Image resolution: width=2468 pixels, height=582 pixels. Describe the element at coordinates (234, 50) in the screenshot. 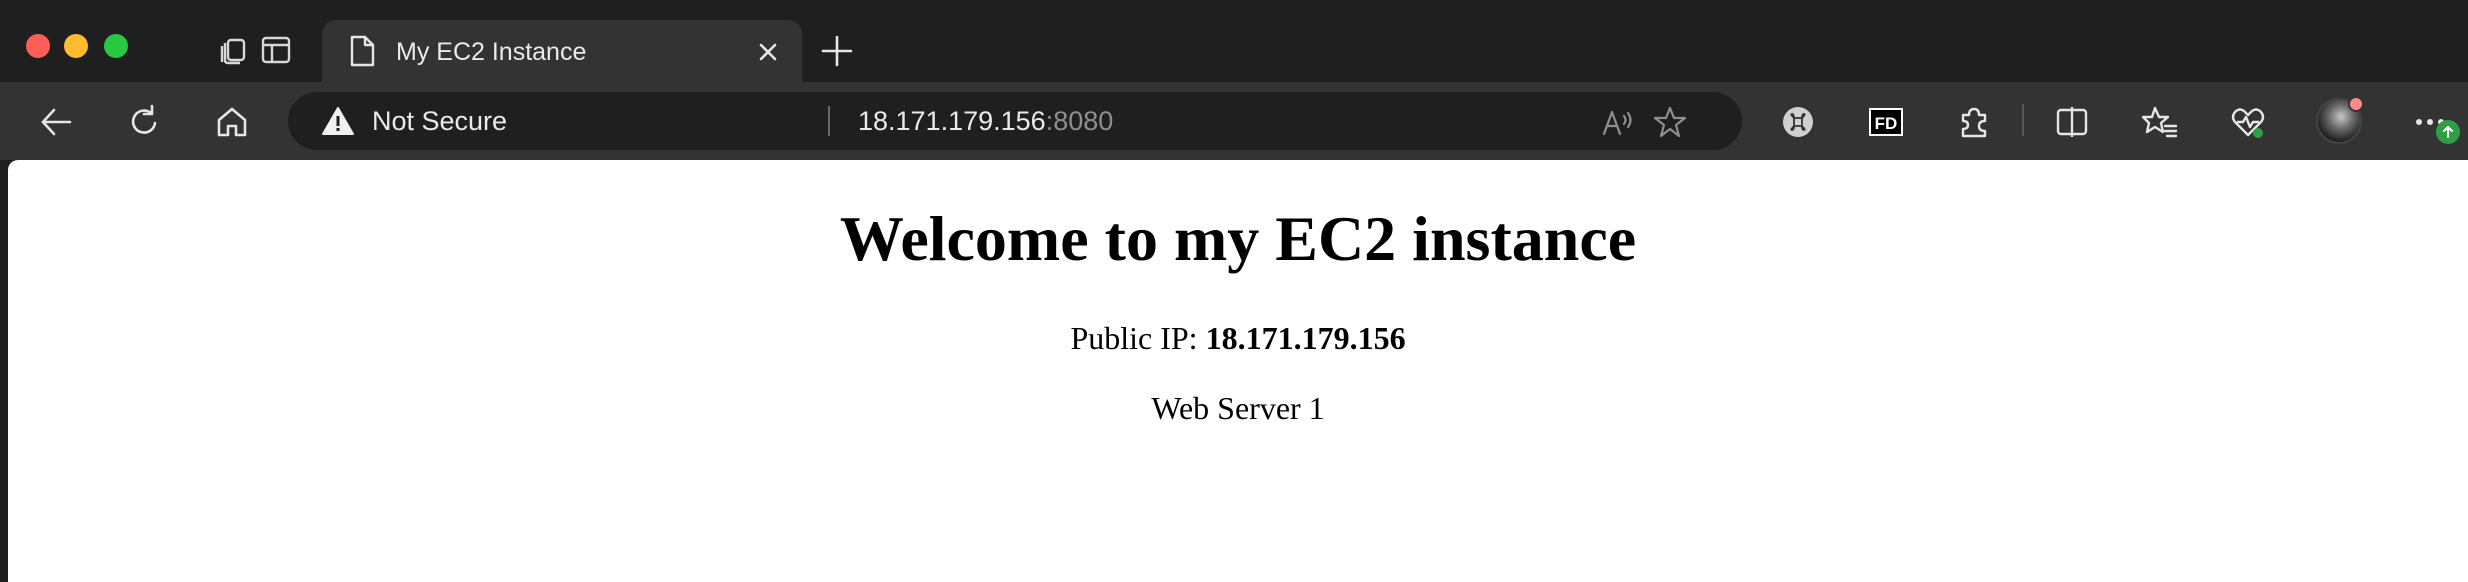

I see `workspaces-icon` at that location.